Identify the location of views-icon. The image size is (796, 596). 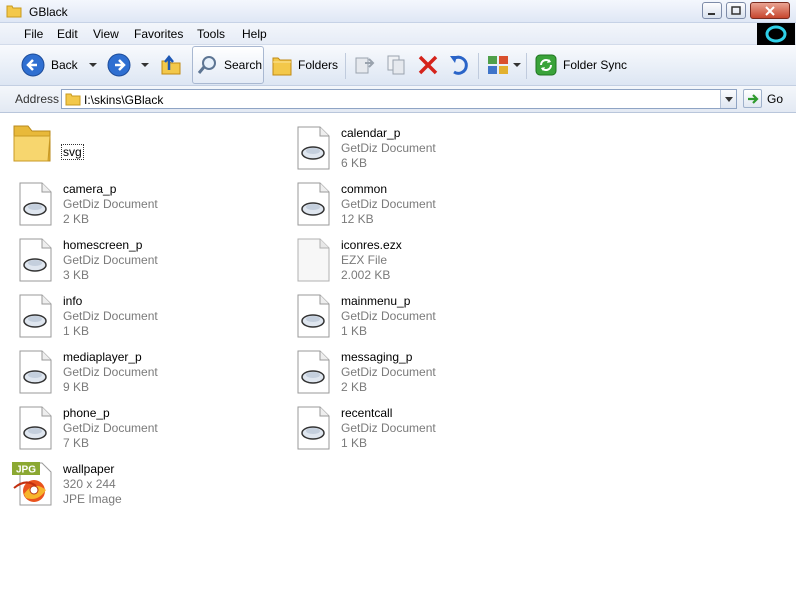
(498, 65).